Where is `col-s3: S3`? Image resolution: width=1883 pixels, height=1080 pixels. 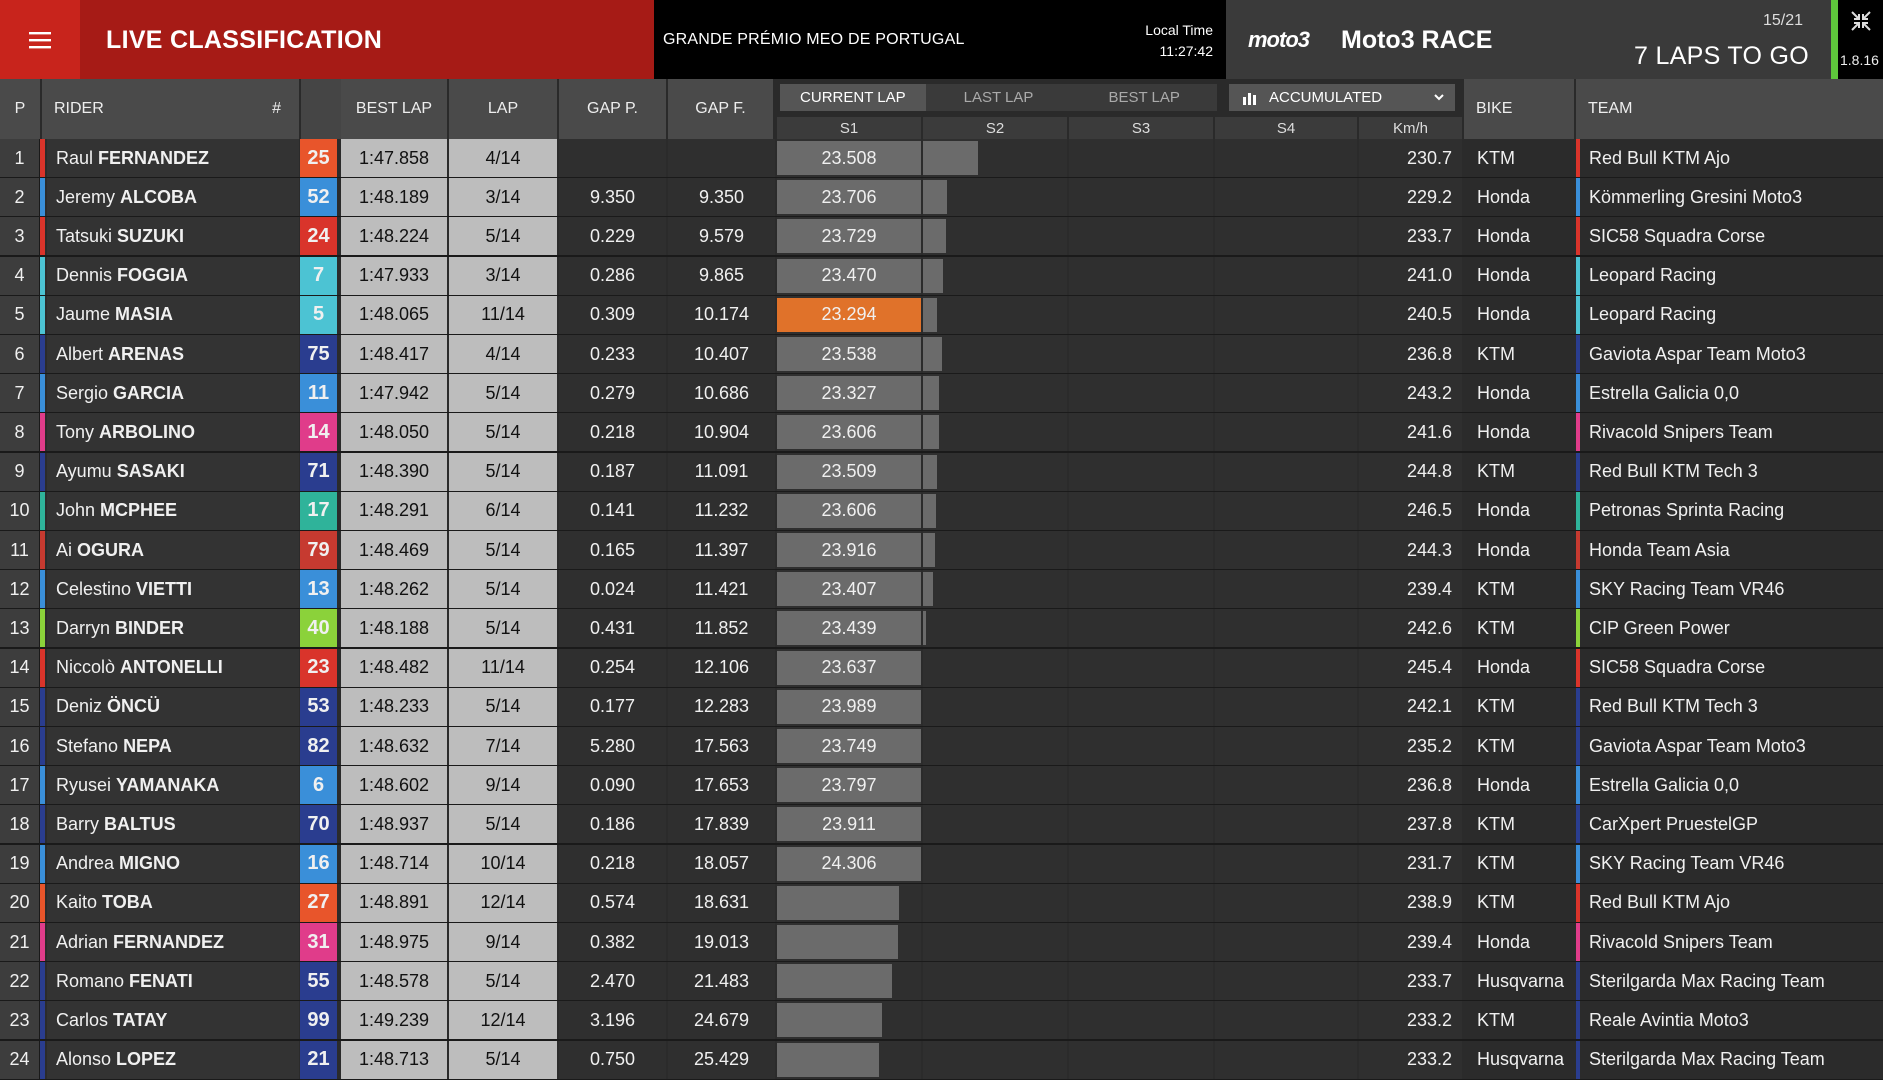 col-s3: S3 is located at coordinates (1142, 128).